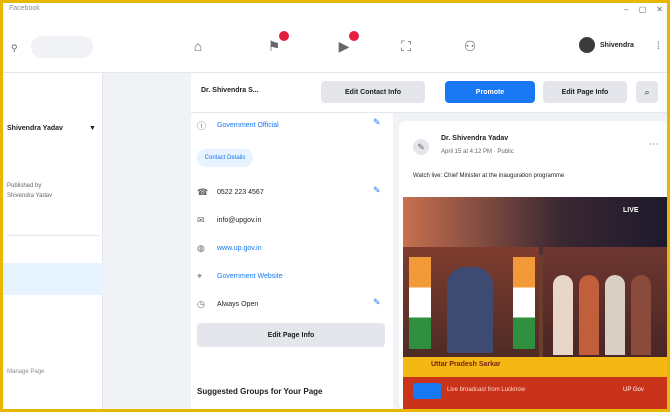  Describe the element at coordinates (421, 147) in the screenshot. I see `edit-icon: ✎` at that location.